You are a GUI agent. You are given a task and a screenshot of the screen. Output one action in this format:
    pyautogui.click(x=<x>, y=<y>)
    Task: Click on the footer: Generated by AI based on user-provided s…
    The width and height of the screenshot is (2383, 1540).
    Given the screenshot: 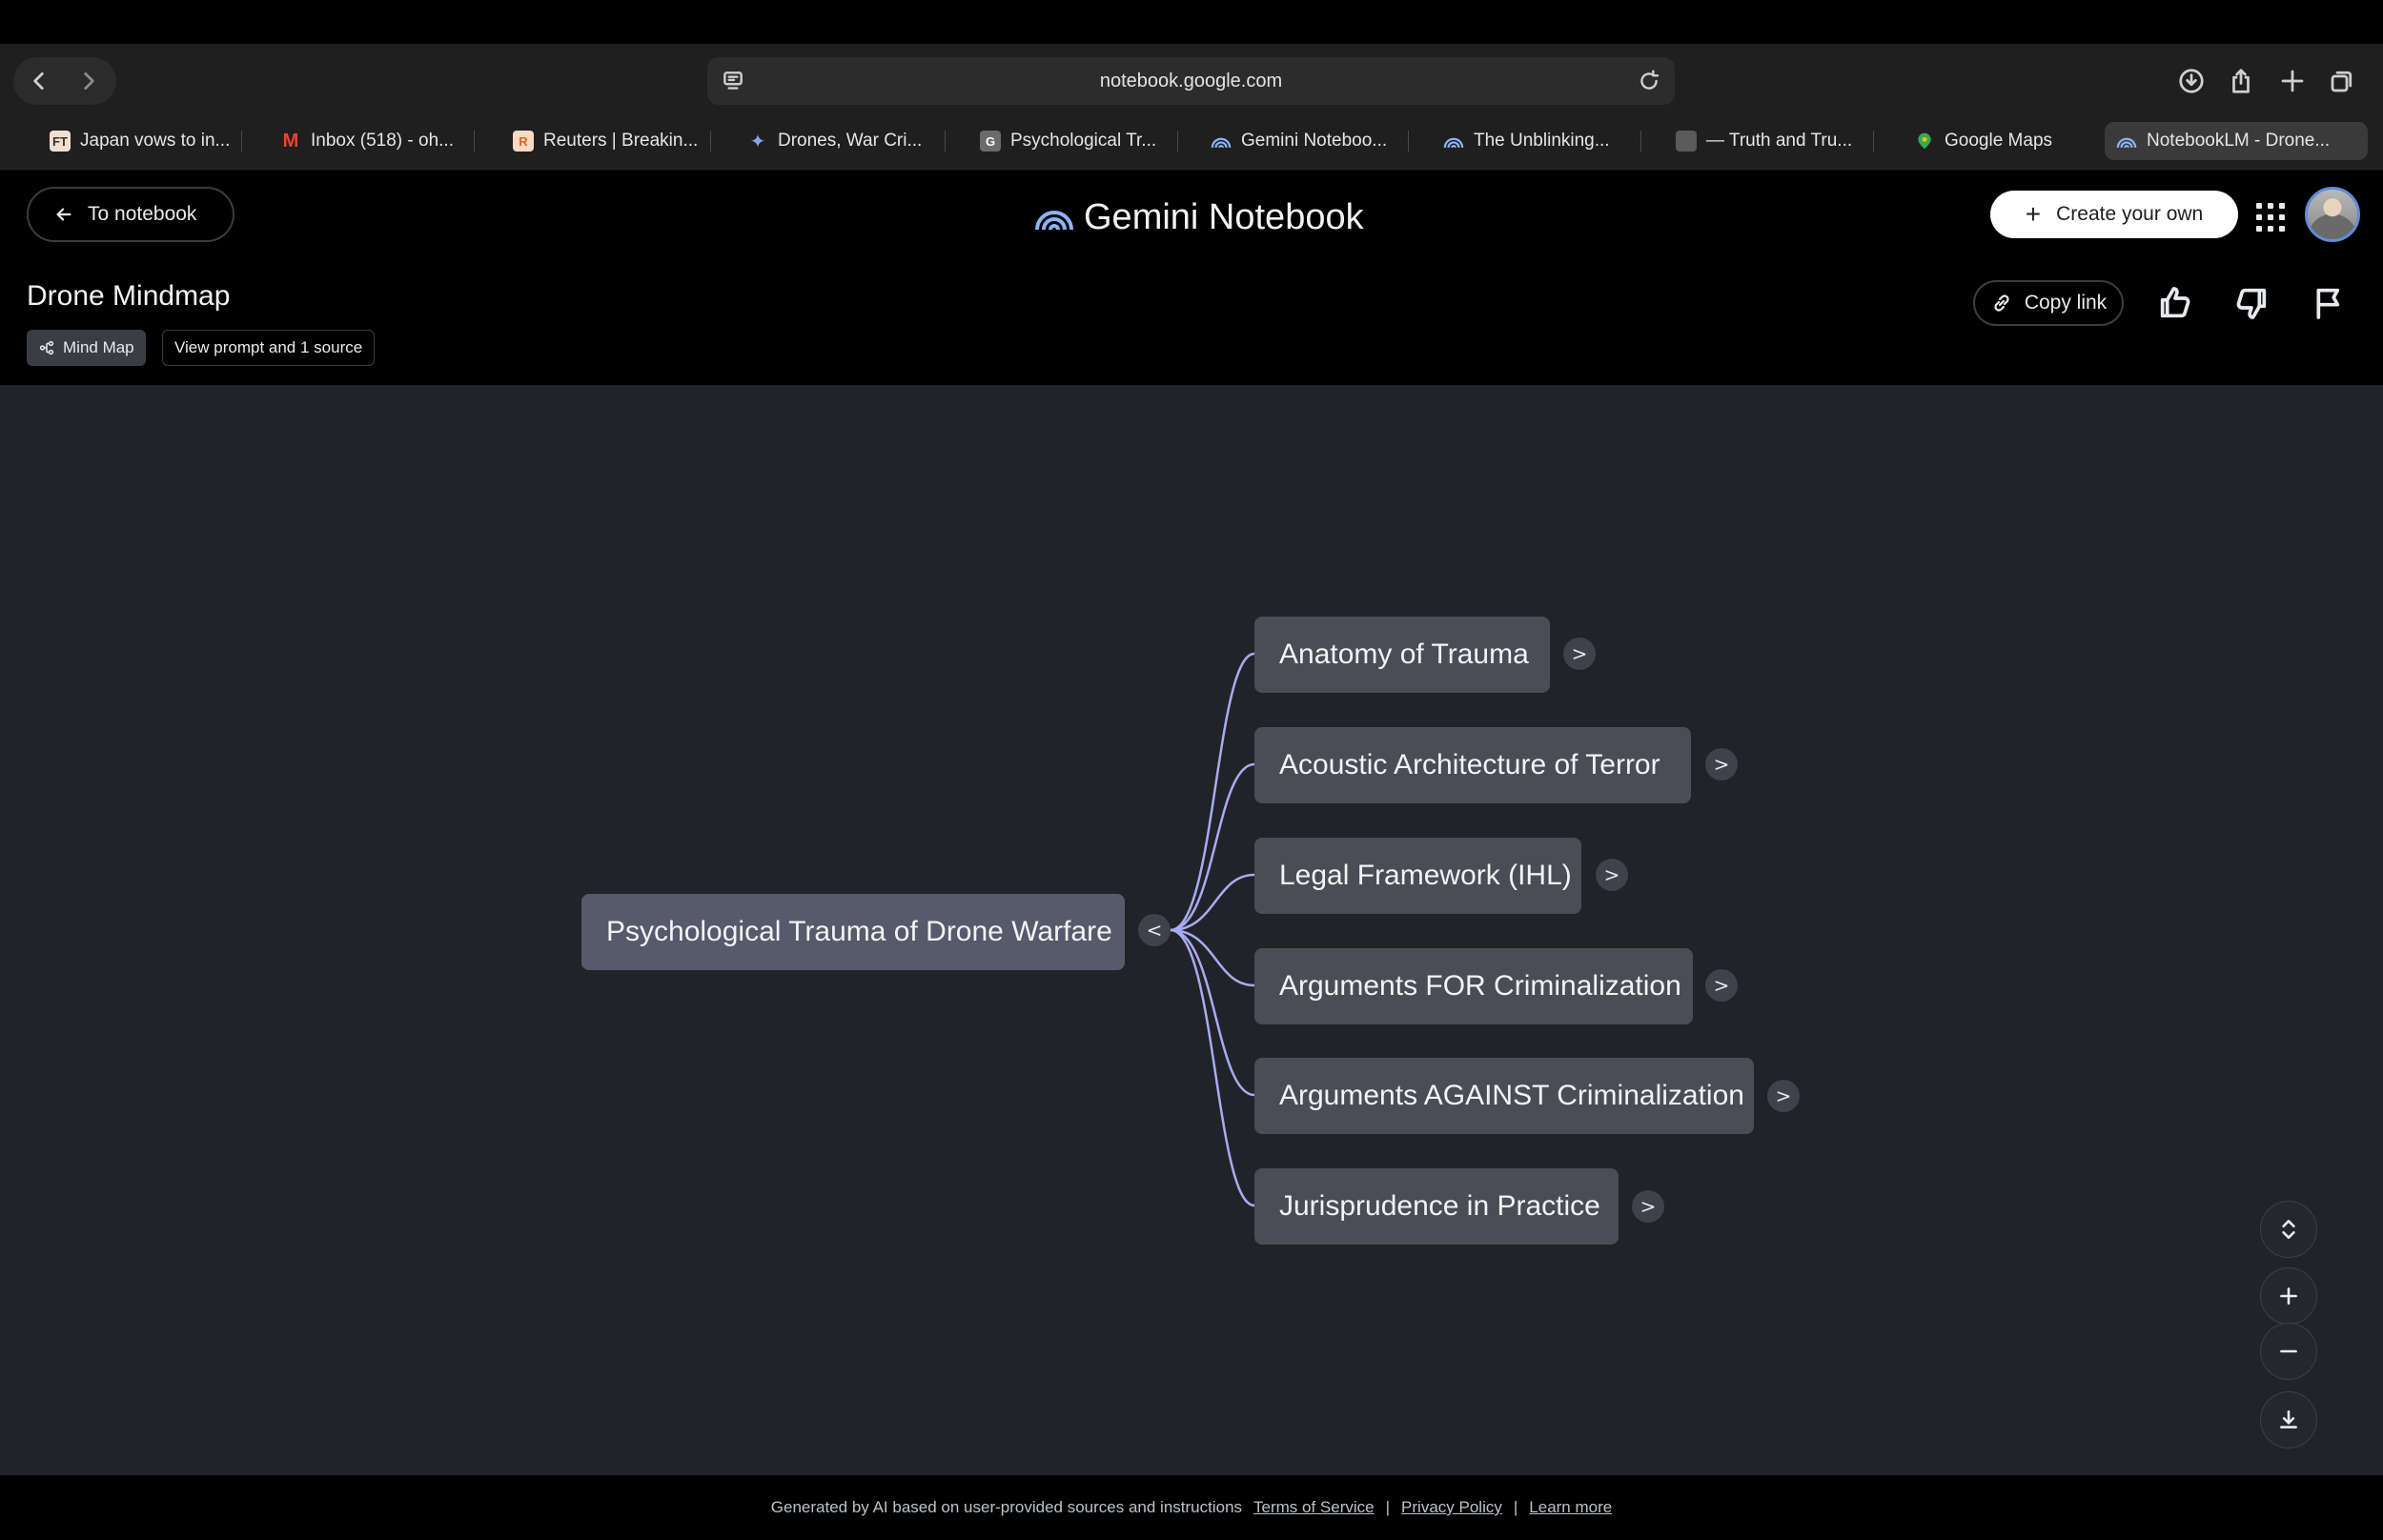 What is the action you would take?
    pyautogui.click(x=1191, y=1507)
    